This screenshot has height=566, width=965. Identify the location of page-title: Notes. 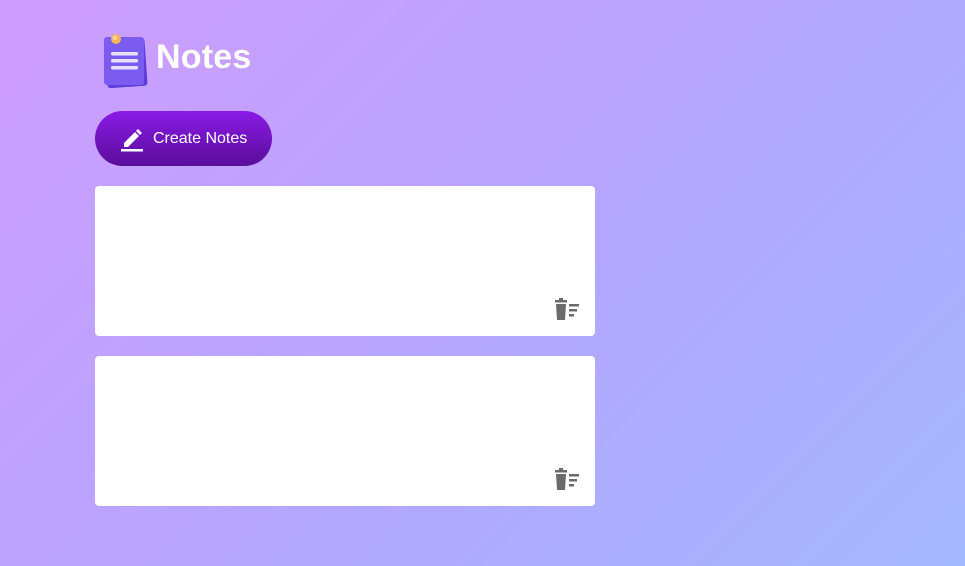
(204, 56).